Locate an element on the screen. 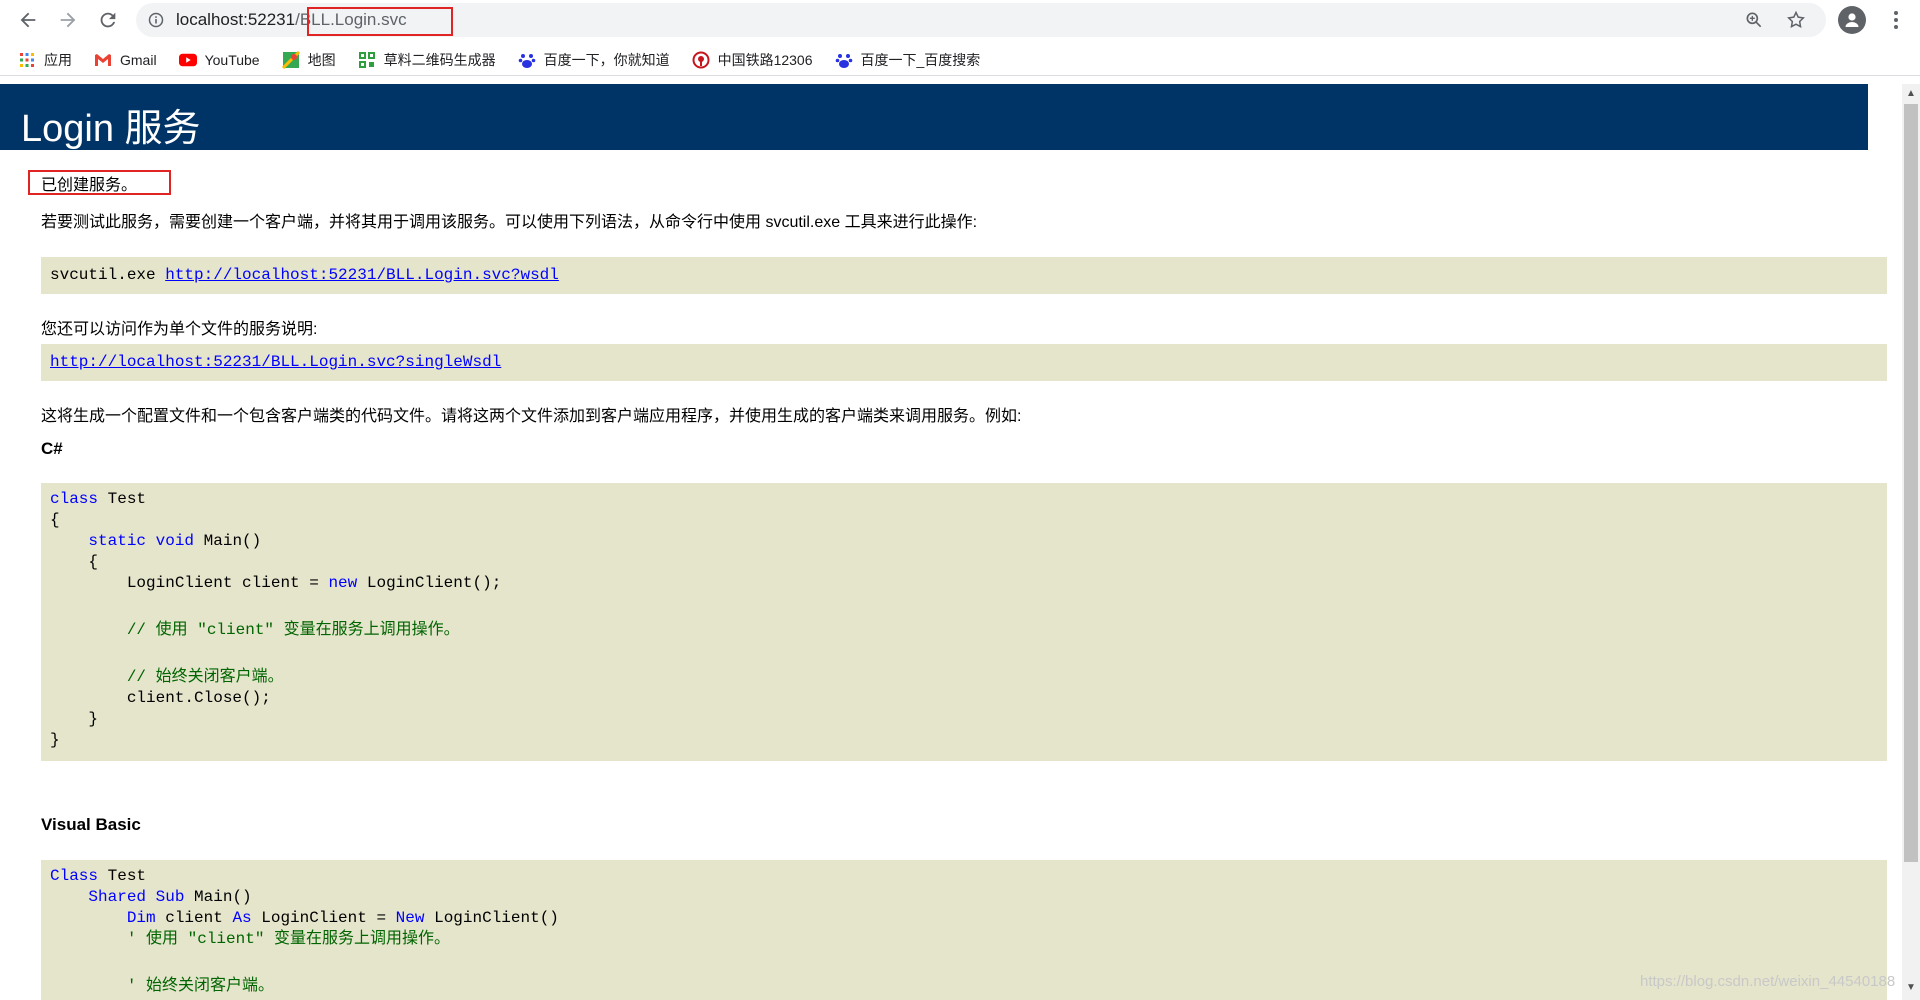 Image resolution: width=1920 pixels, height=1000 pixels. arrow-right-icon is located at coordinates (68, 20).